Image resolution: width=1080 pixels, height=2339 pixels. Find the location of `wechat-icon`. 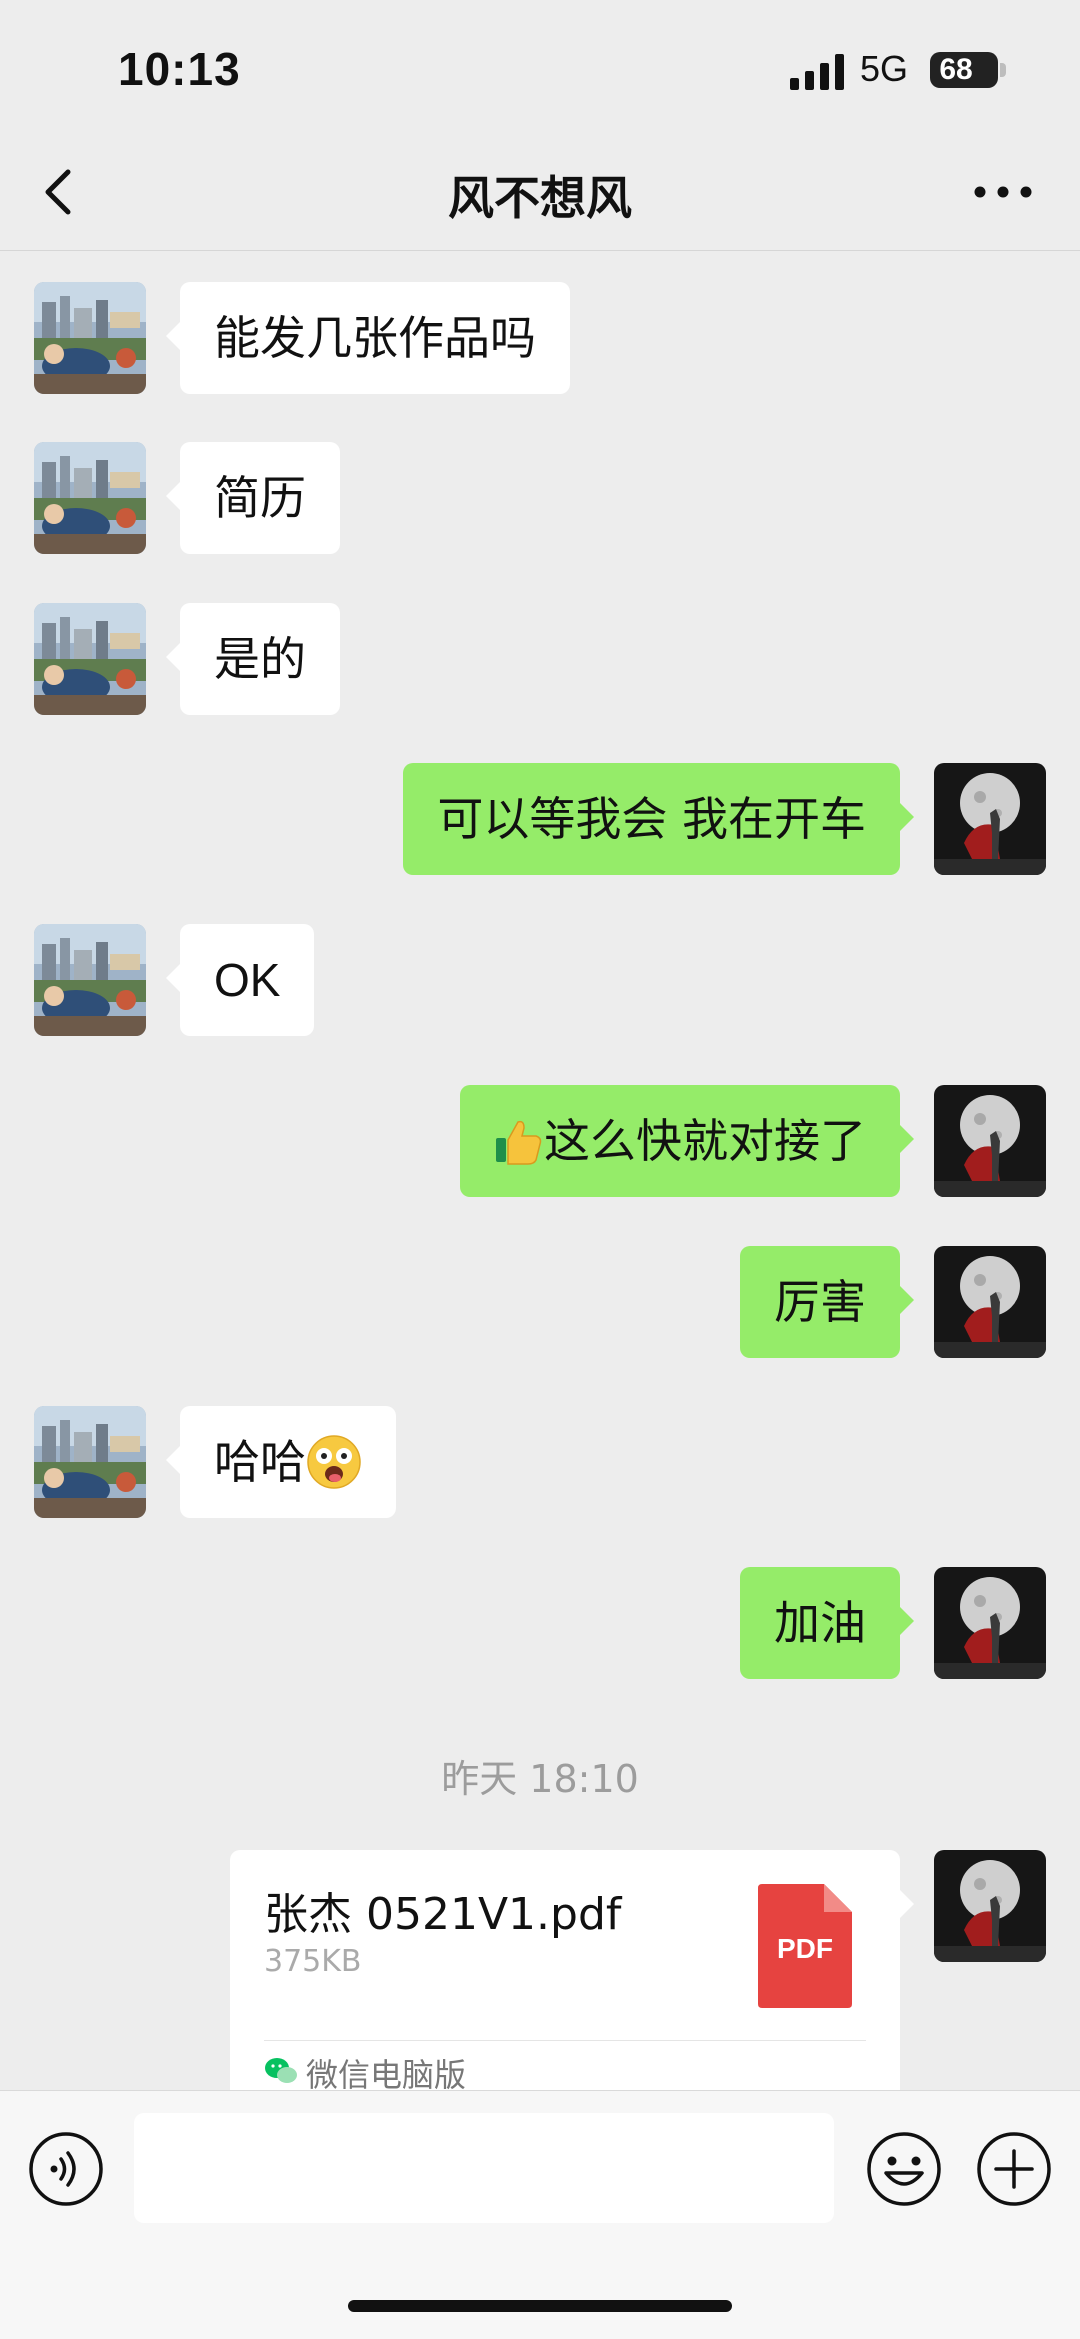

wechat-icon is located at coordinates (281, 2070).